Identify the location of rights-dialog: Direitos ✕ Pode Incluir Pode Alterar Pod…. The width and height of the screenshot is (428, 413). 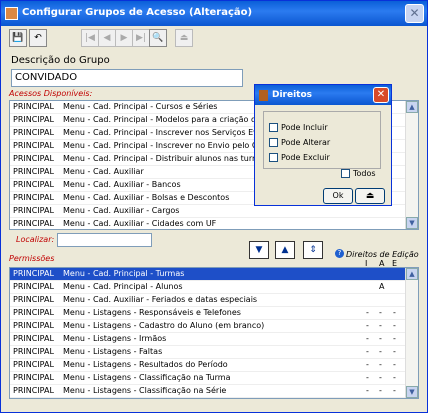
(323, 145).